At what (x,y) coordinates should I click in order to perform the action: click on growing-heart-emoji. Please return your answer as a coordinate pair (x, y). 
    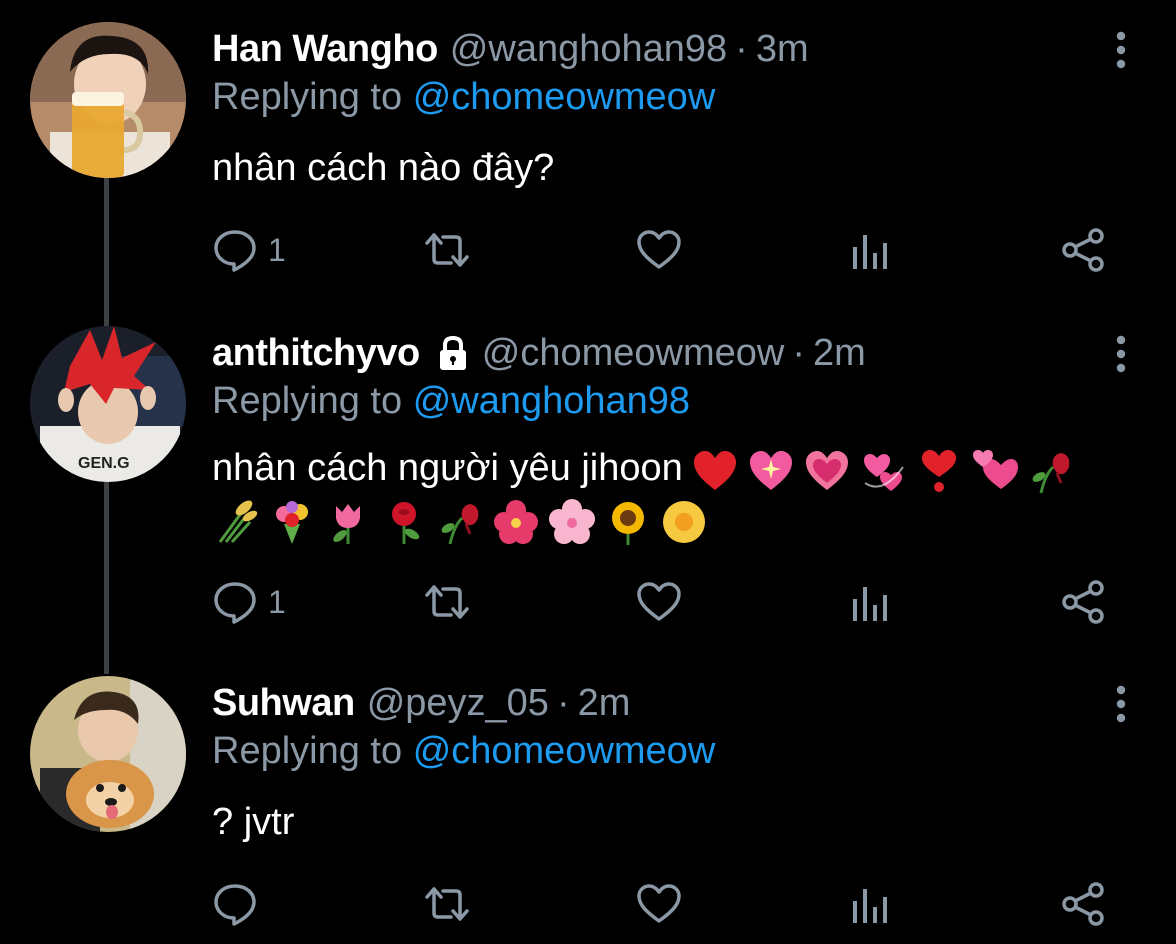
    Looking at the image, I should click on (826, 470).